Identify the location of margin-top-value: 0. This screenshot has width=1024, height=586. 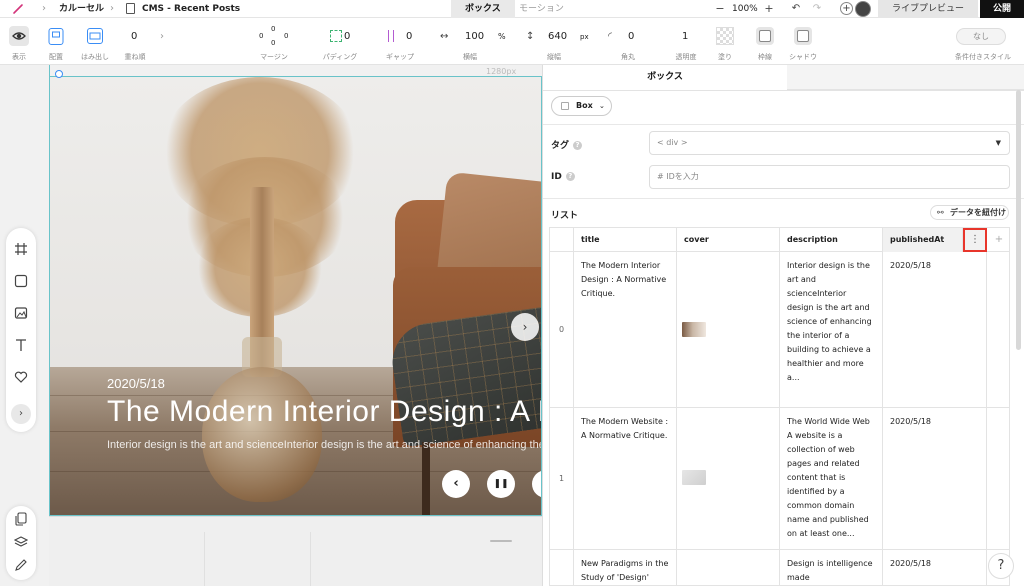
(273, 29).